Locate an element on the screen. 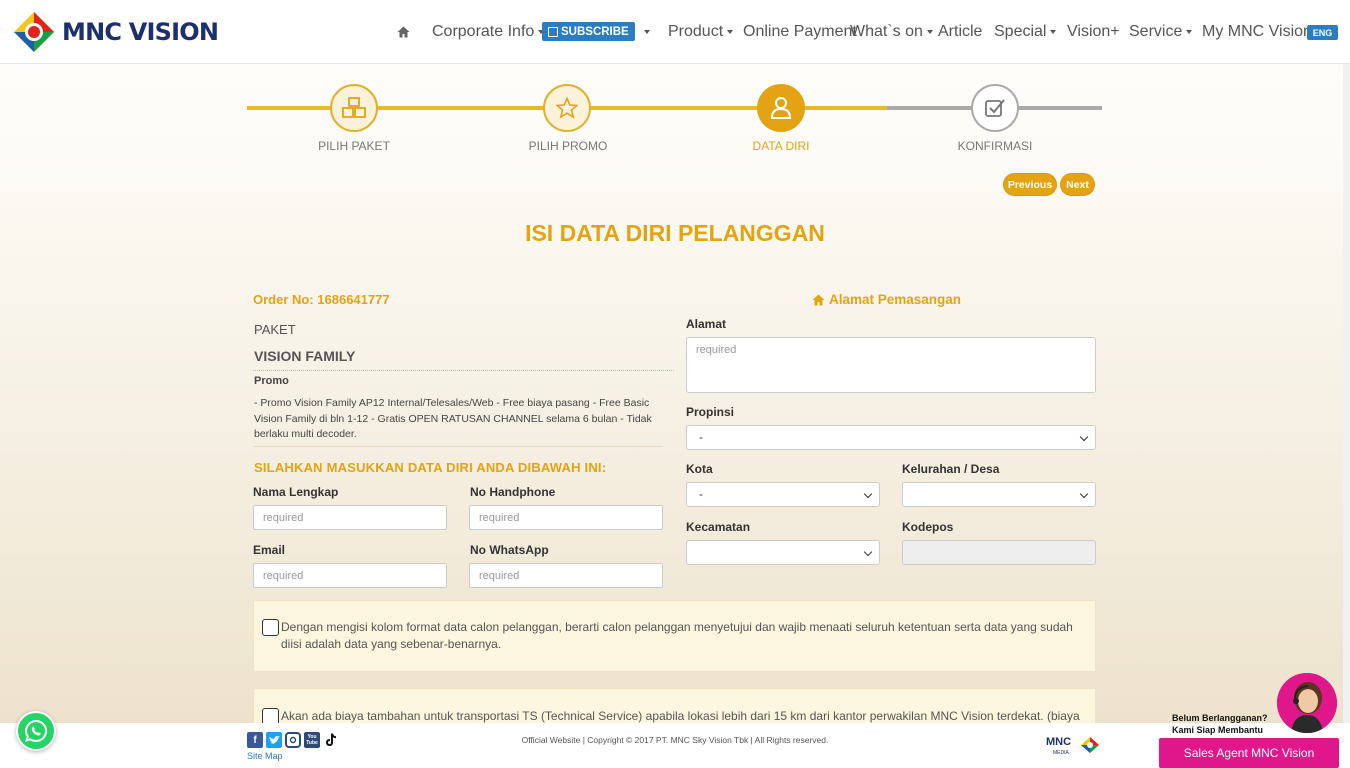 The image size is (1350, 768). nav-whats-on: What`s on is located at coordinates (891, 32).